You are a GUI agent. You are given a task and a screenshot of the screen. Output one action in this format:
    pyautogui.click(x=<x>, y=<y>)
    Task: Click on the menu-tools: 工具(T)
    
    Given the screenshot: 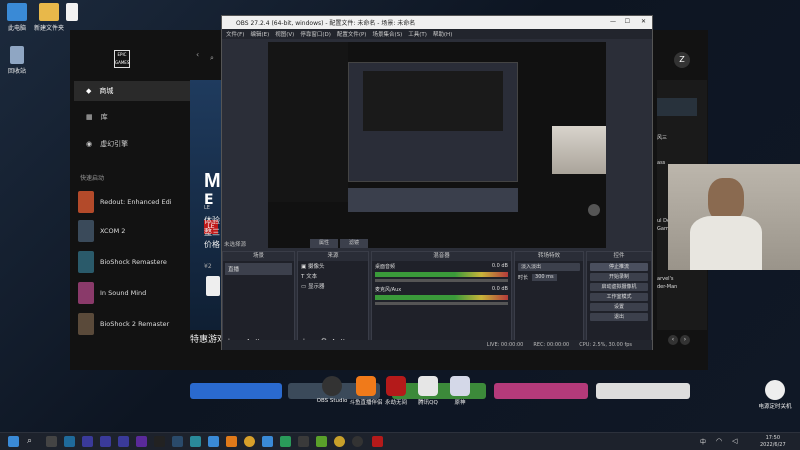 What is the action you would take?
    pyautogui.click(x=417, y=34)
    